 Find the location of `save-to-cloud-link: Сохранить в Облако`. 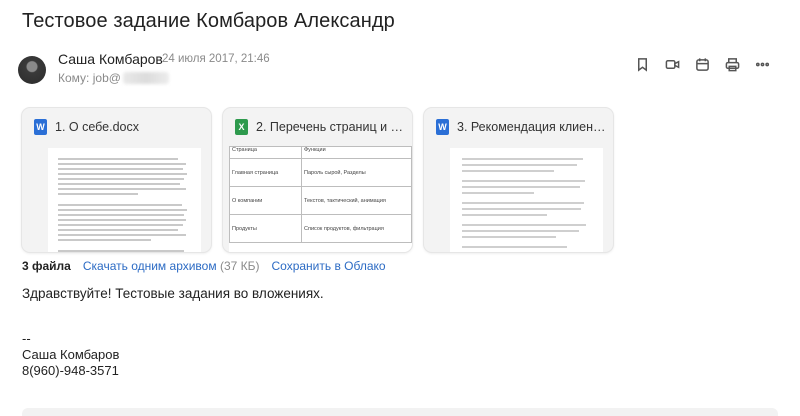

save-to-cloud-link: Сохранить в Облако is located at coordinates (329, 266).